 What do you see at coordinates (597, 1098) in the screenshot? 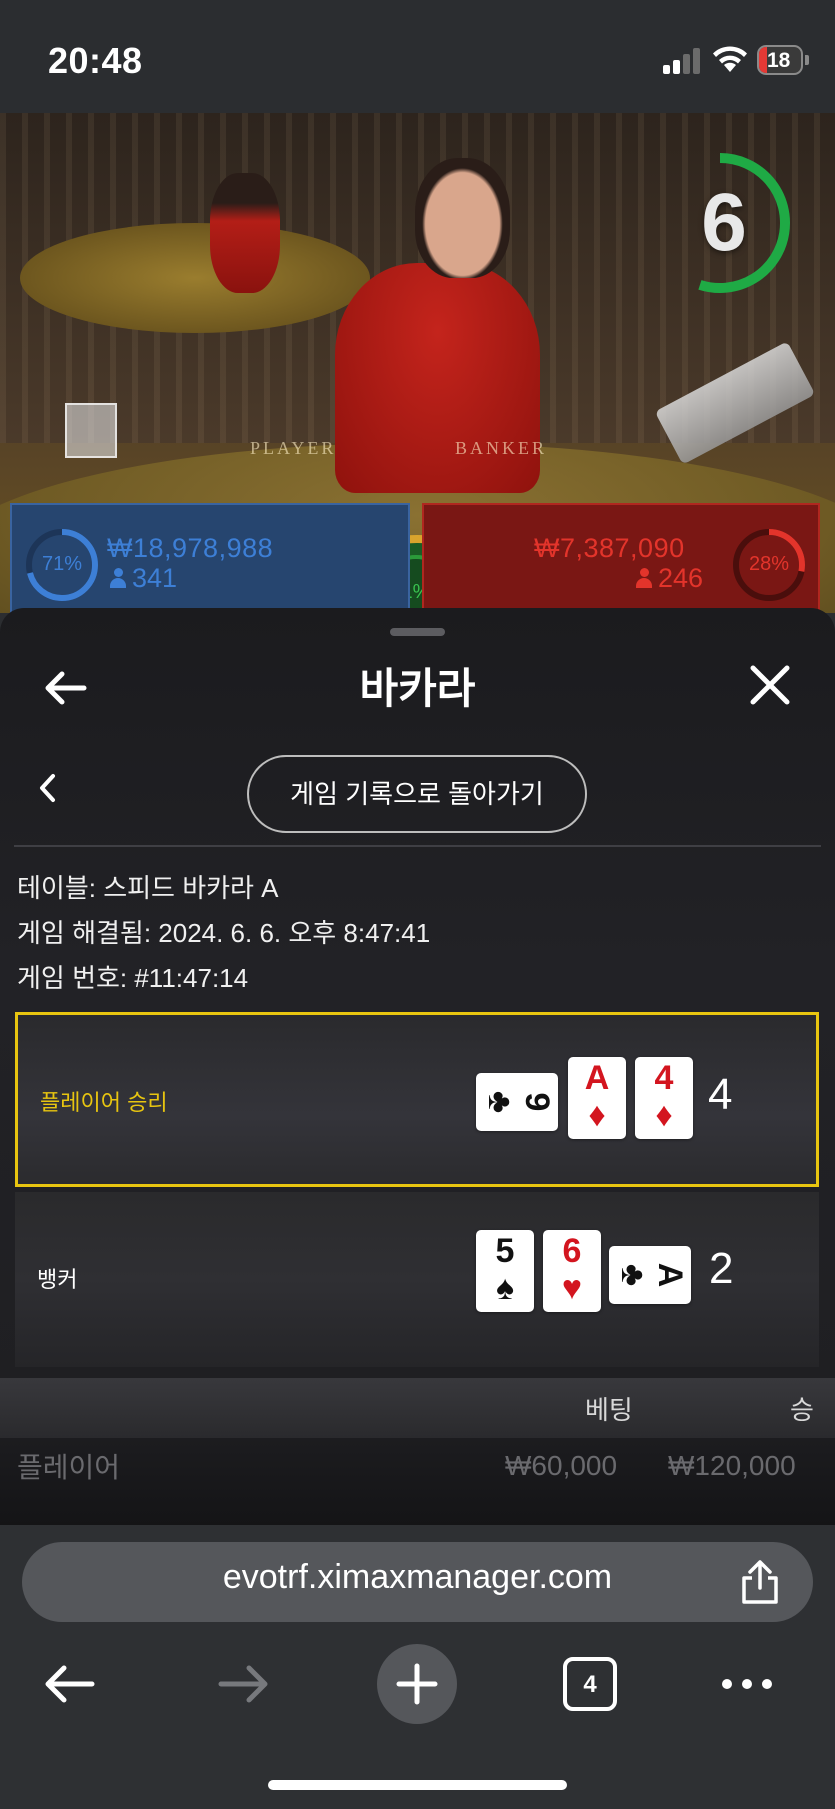
I see `player-card-2: A ♦` at bounding box center [597, 1098].